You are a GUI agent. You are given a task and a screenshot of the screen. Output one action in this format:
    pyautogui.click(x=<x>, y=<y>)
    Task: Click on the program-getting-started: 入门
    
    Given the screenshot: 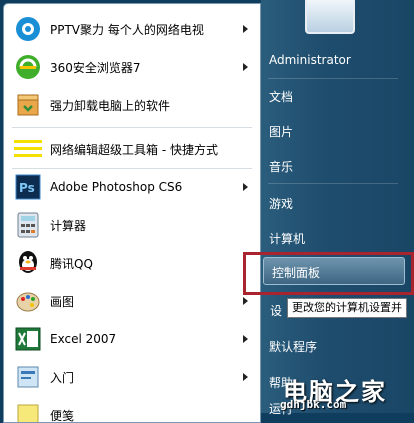 What is the action you would take?
    pyautogui.click(x=132, y=377)
    